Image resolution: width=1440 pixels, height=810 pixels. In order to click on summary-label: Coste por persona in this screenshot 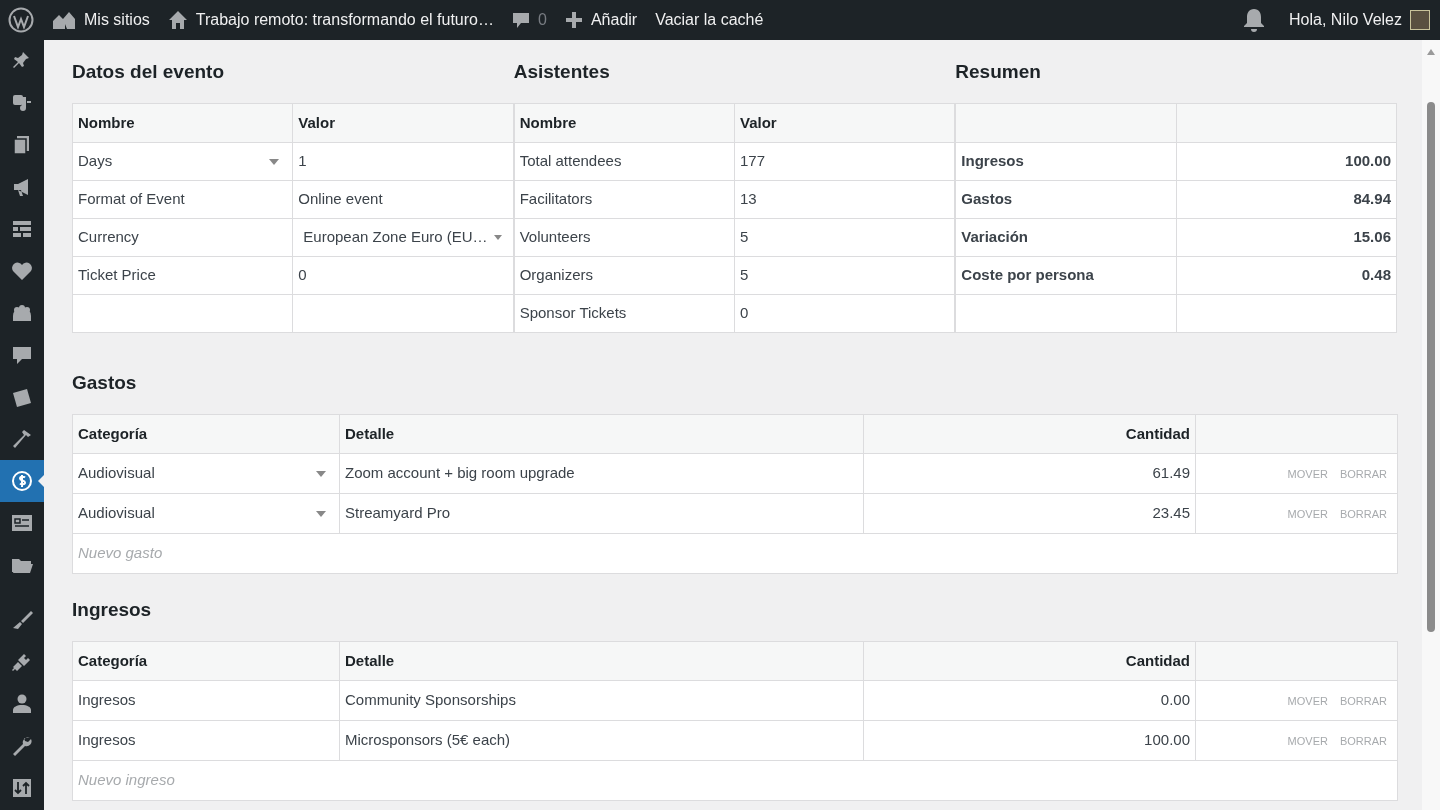, I will do `click(1066, 275)`.